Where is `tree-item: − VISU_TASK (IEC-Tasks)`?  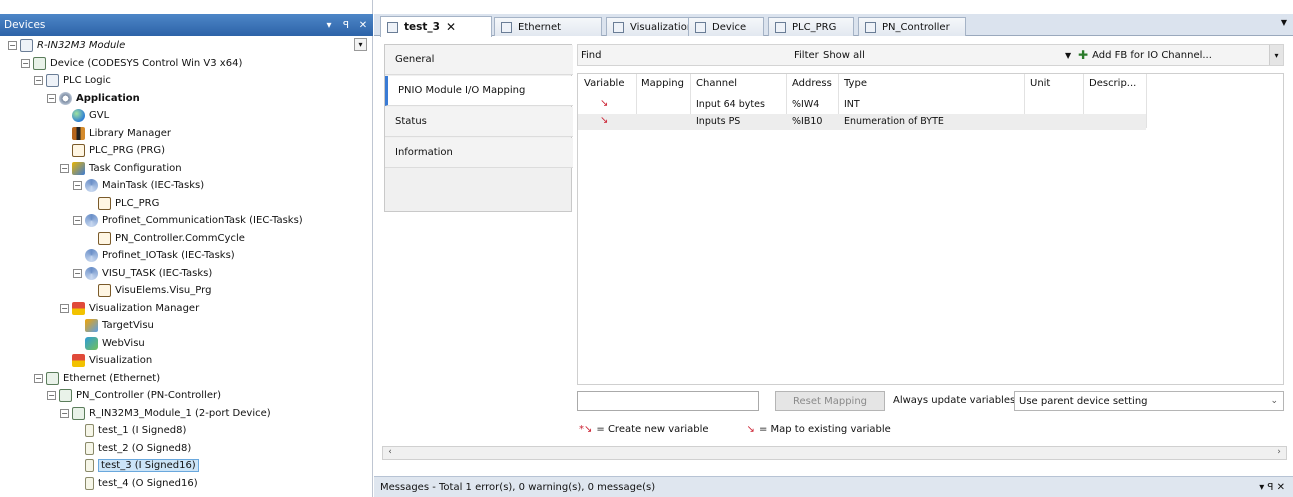
tree-item: − VISU_TASK (IEC-Tasks) is located at coordinates (142, 273).